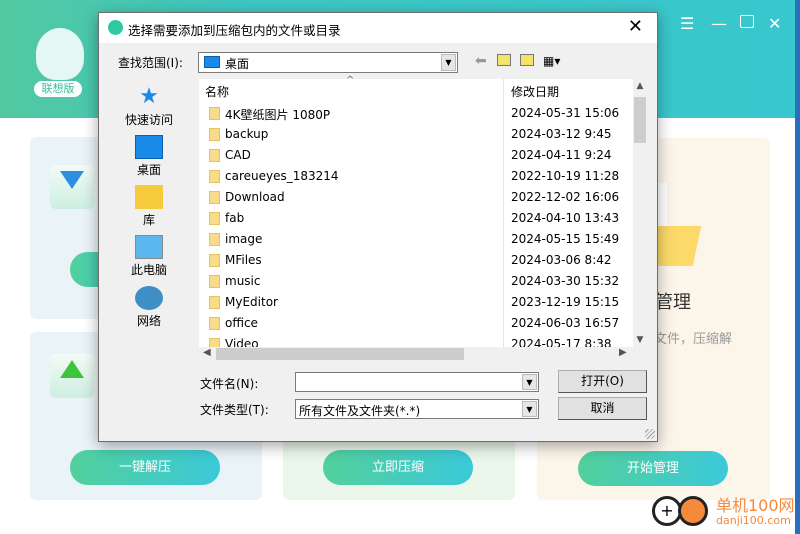 This screenshot has width=800, height=534. I want to click on file-name: 4K壁纸图片 1080P, so click(278, 115).